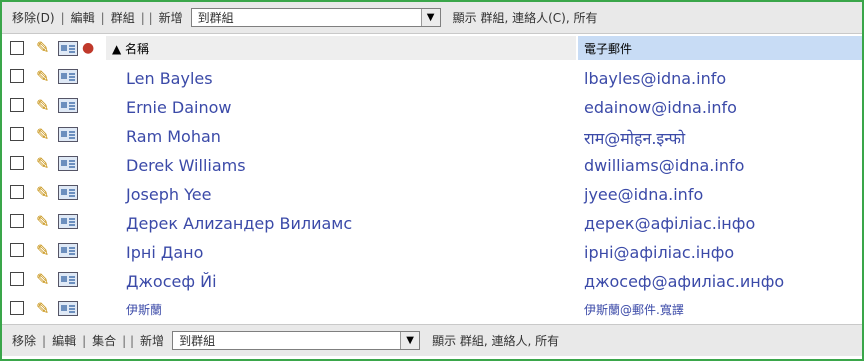 This screenshot has height=361, width=864. I want to click on table-row: ✎ Ernie Dainow edainow@idna.info, so click(432, 107).